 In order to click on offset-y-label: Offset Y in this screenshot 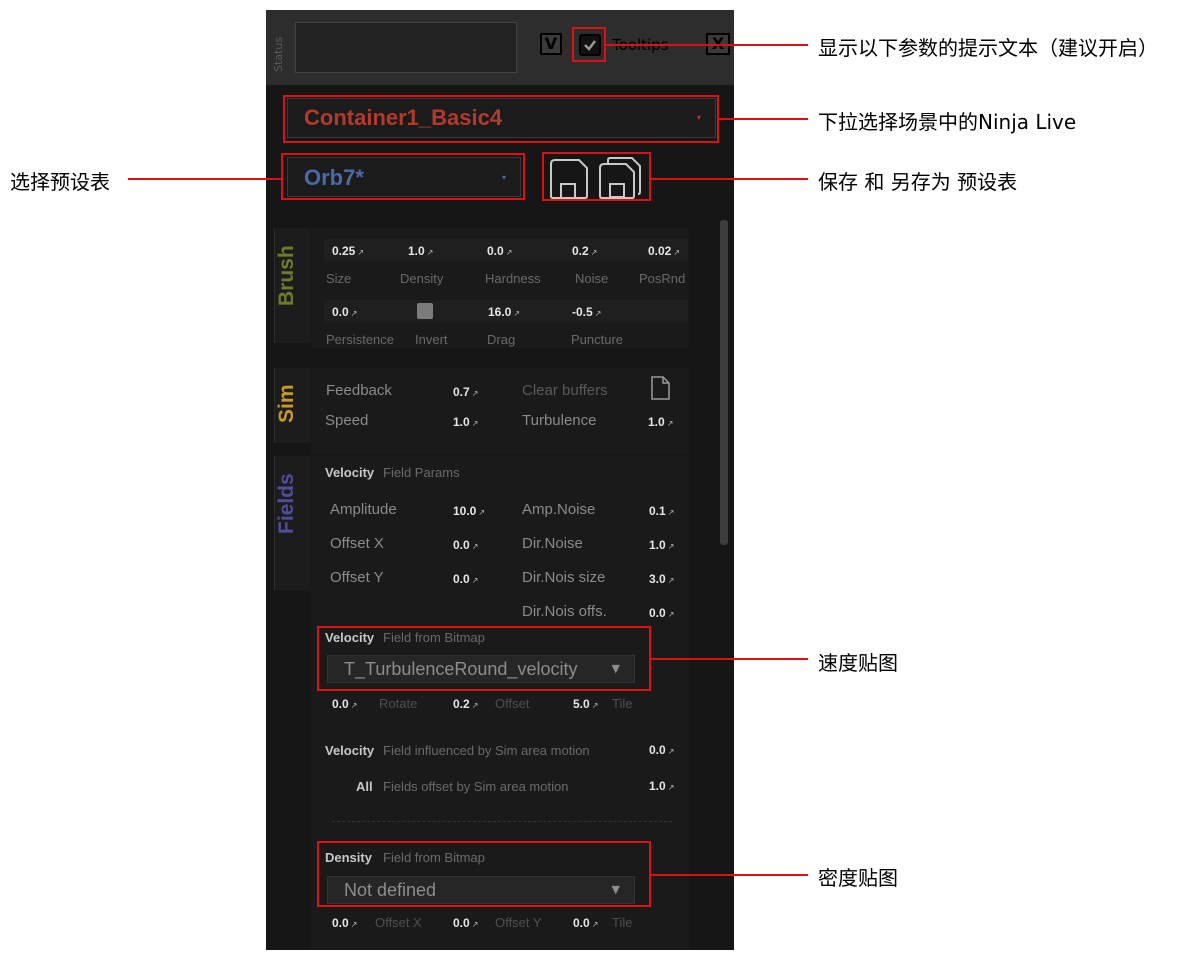, I will do `click(357, 577)`.